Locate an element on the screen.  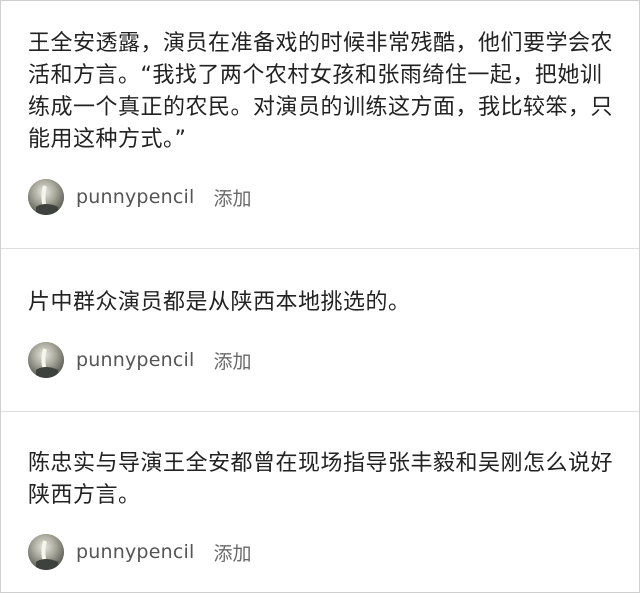
comment-text: 片中群众演员都是从陕西本地挑选的。 is located at coordinates (219, 302).